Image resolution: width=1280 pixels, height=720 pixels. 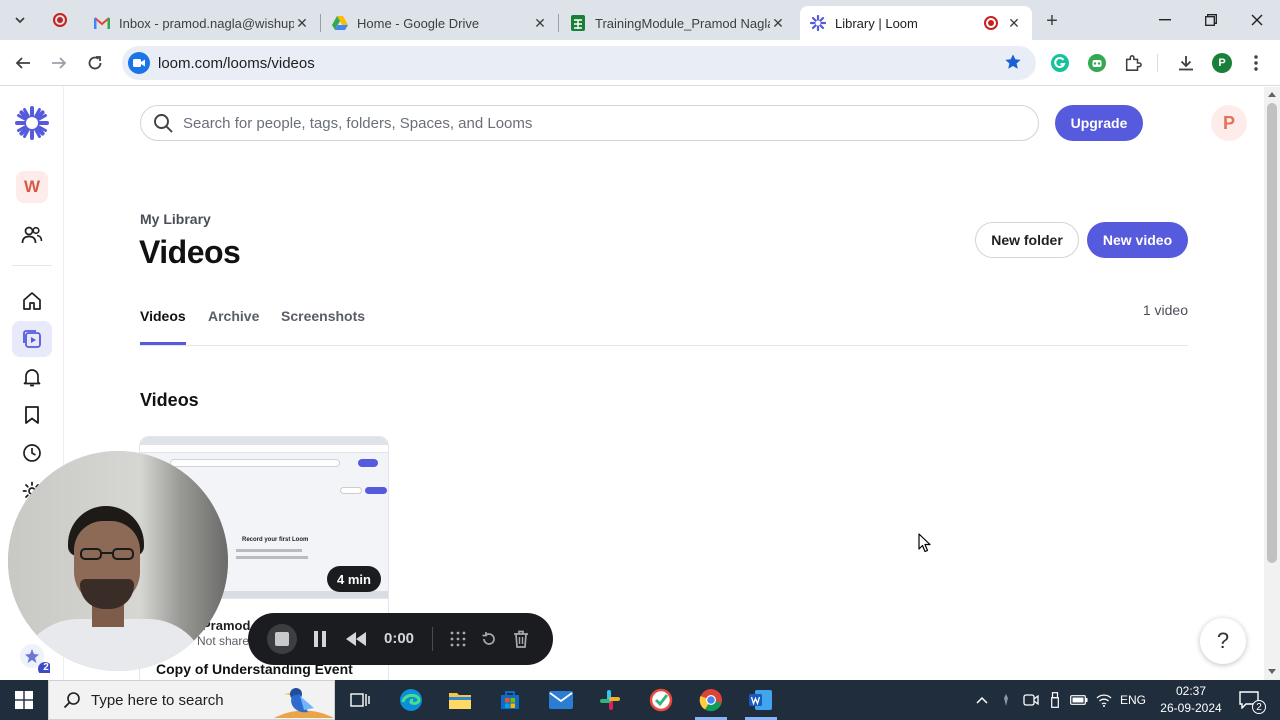 What do you see at coordinates (1257, 20) in the screenshot?
I see `close-window-button` at bounding box center [1257, 20].